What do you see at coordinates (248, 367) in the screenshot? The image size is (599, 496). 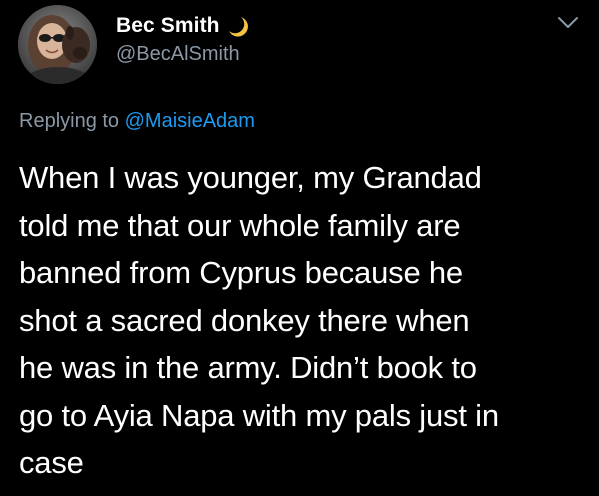 I see `tweet-text-line: he was in the army. Didn’t book to` at bounding box center [248, 367].